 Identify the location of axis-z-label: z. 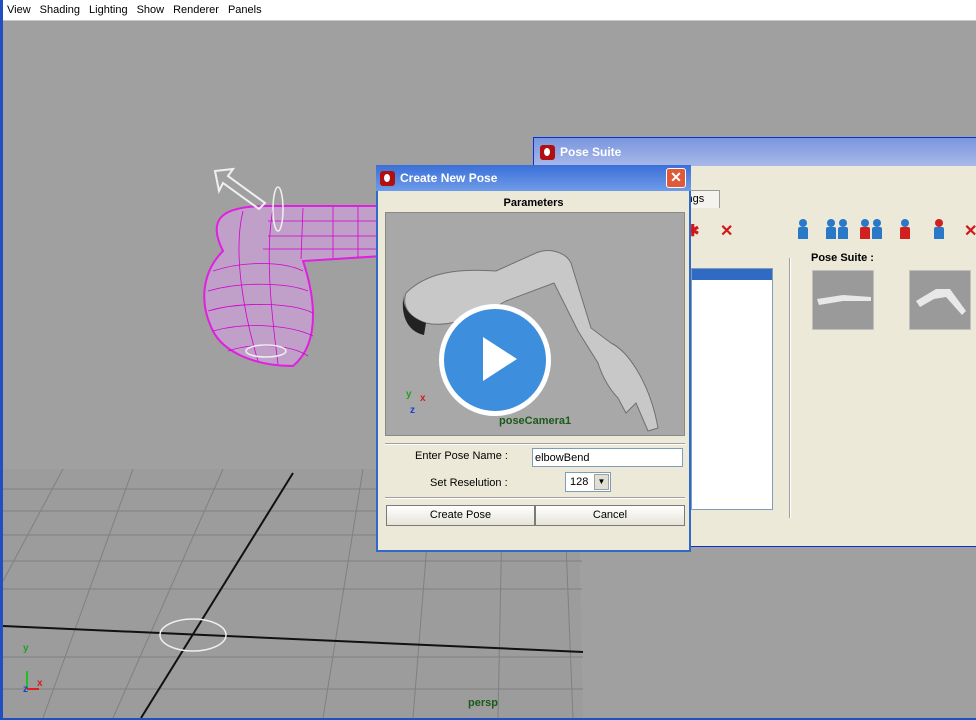
(25, 689).